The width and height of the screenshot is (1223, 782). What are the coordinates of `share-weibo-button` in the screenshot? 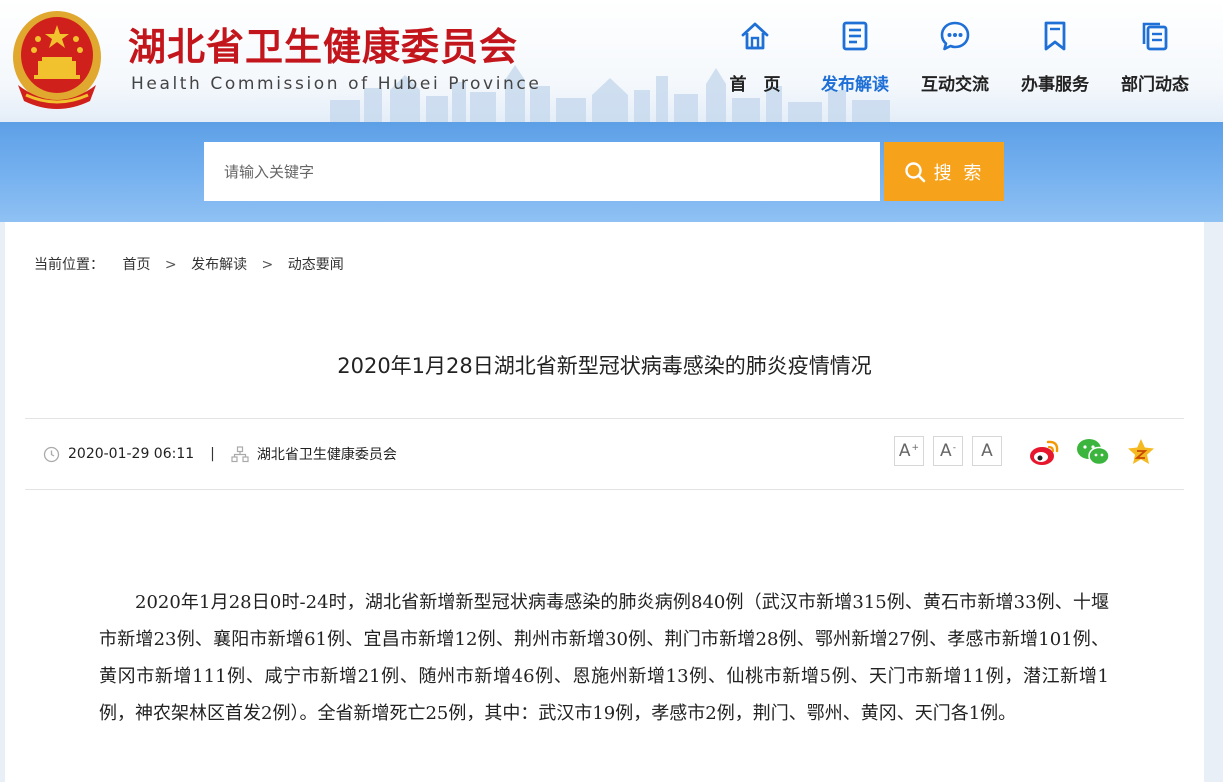 It's located at (1045, 452).